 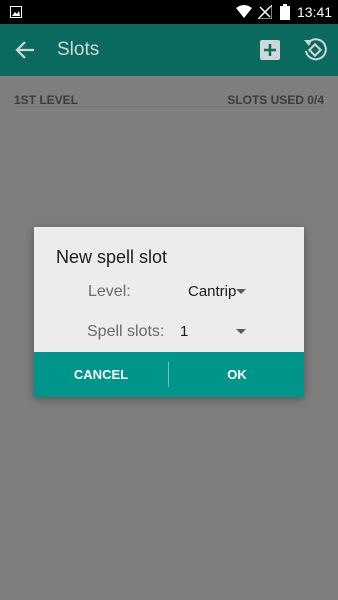 What do you see at coordinates (112, 257) in the screenshot?
I see `dialog-title: New spell slot` at bounding box center [112, 257].